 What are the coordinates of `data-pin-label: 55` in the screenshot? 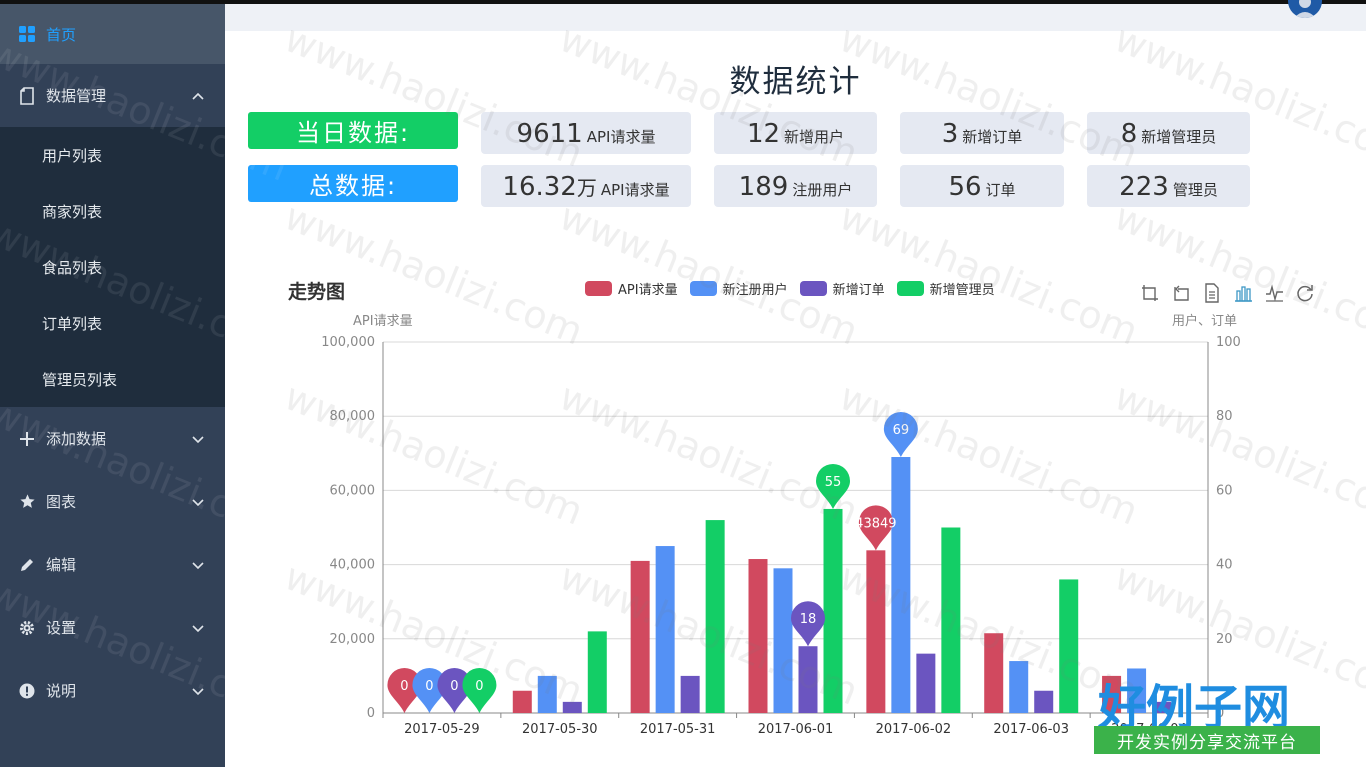 It's located at (833, 482).